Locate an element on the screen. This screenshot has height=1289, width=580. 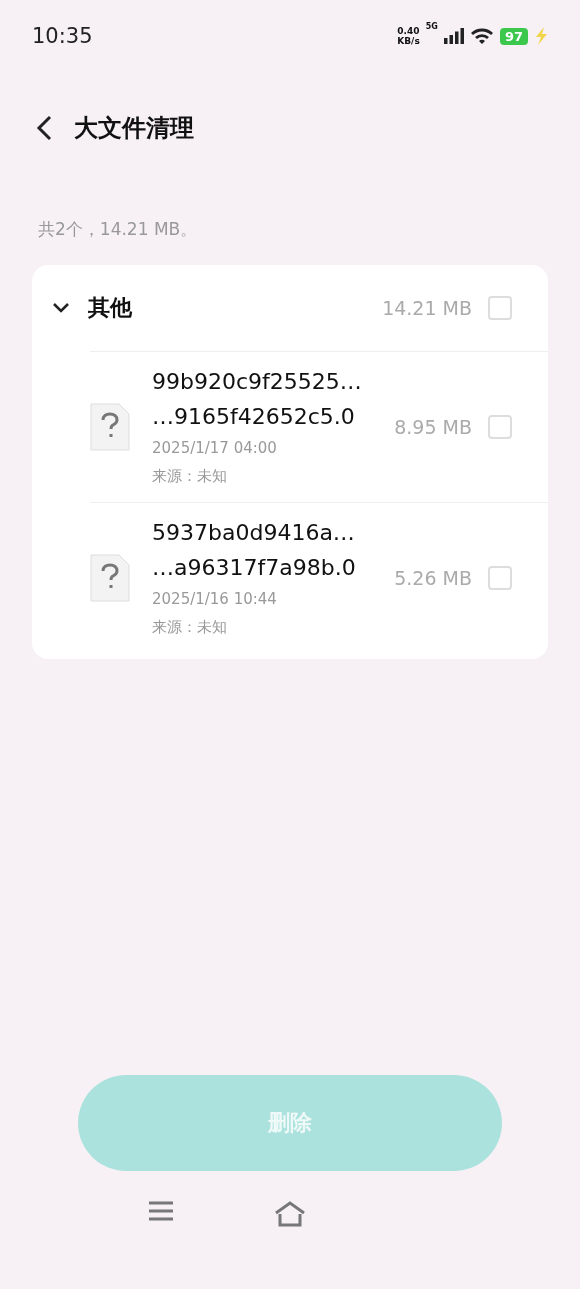
file-date: 2025/1/17 04:00 is located at coordinates (215, 448).